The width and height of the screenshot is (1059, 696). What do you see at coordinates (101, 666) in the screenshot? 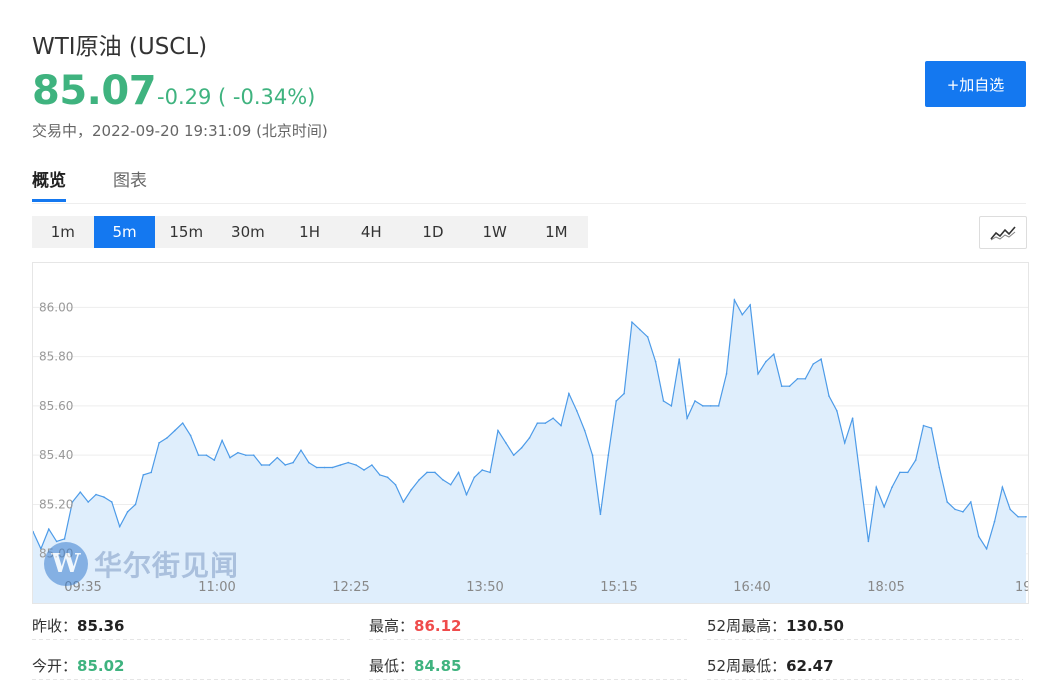
I see `stat-value: 85.02` at bounding box center [101, 666].